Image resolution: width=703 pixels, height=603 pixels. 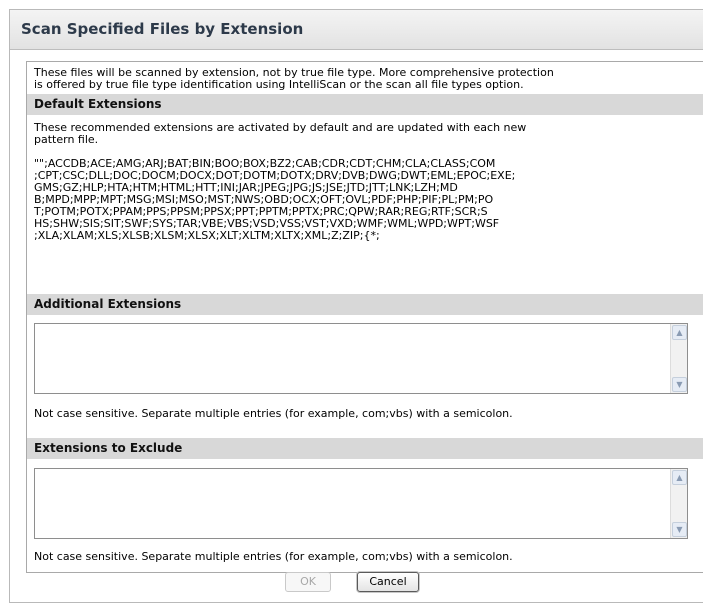 I want to click on default-extensions-header: Default Extensions, so click(x=365, y=104).